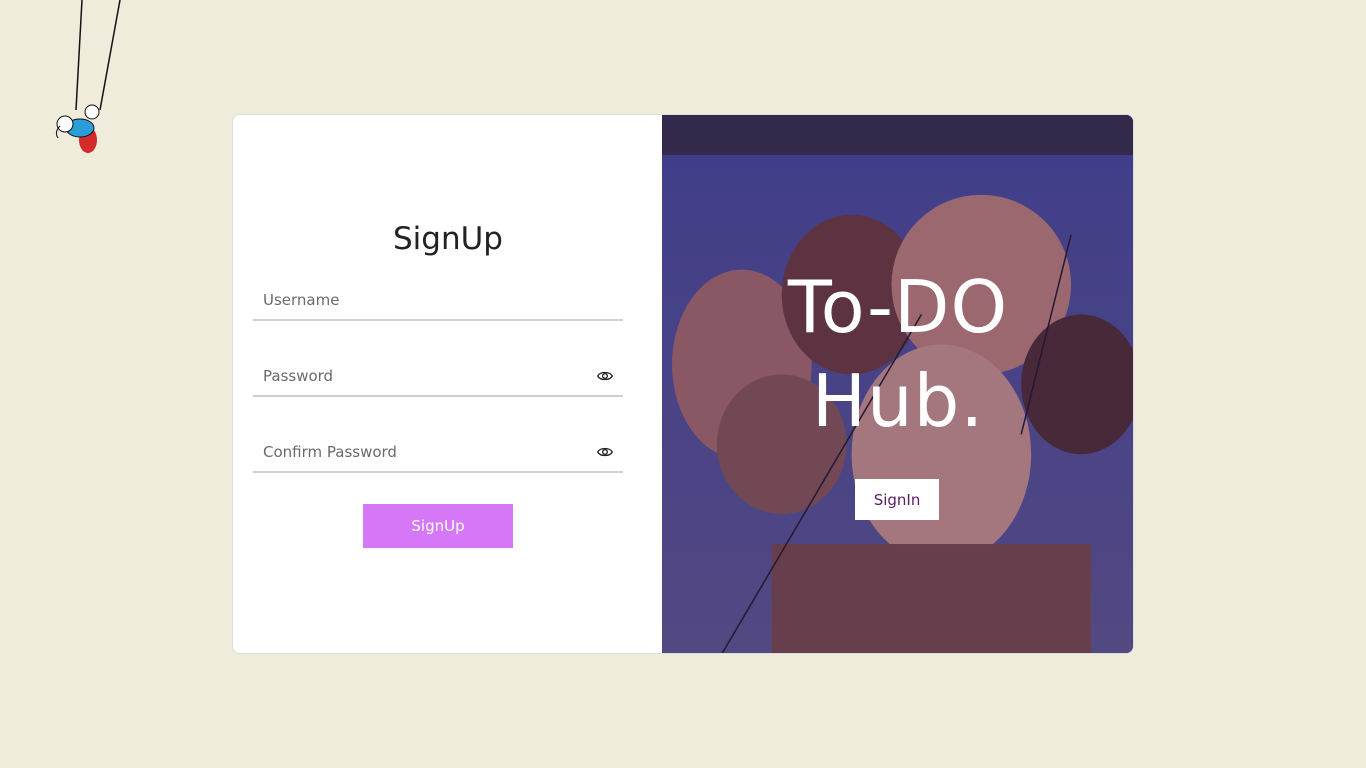  What do you see at coordinates (898, 307) in the screenshot?
I see `brand-line-1: To-DO` at bounding box center [898, 307].